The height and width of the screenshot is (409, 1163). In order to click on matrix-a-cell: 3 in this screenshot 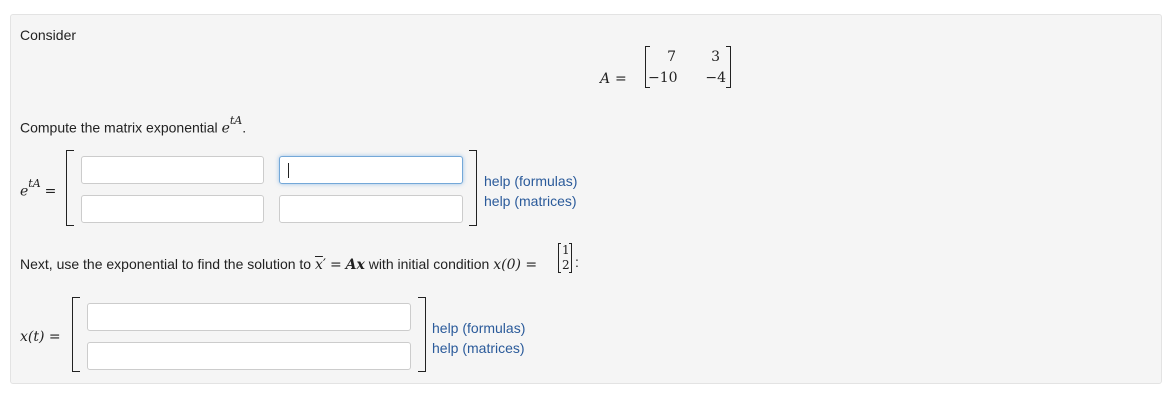, I will do `click(715, 57)`.